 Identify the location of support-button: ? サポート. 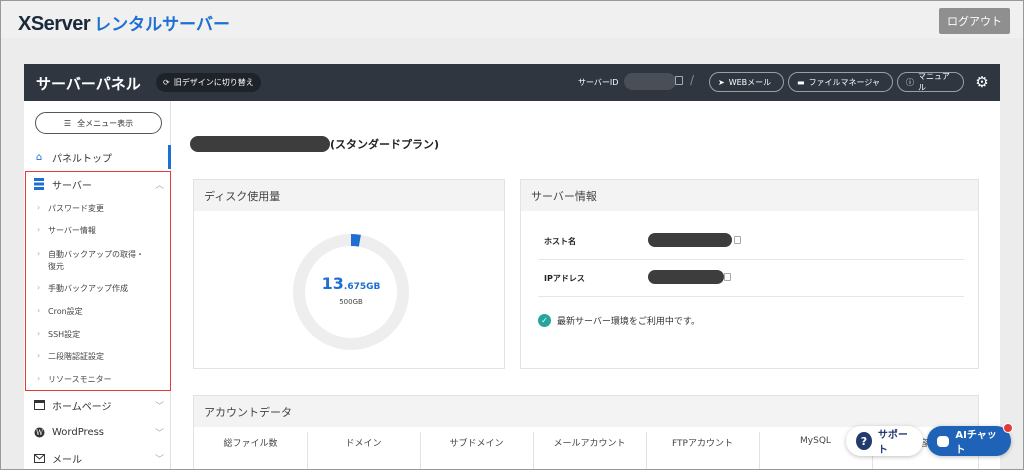
(884, 441).